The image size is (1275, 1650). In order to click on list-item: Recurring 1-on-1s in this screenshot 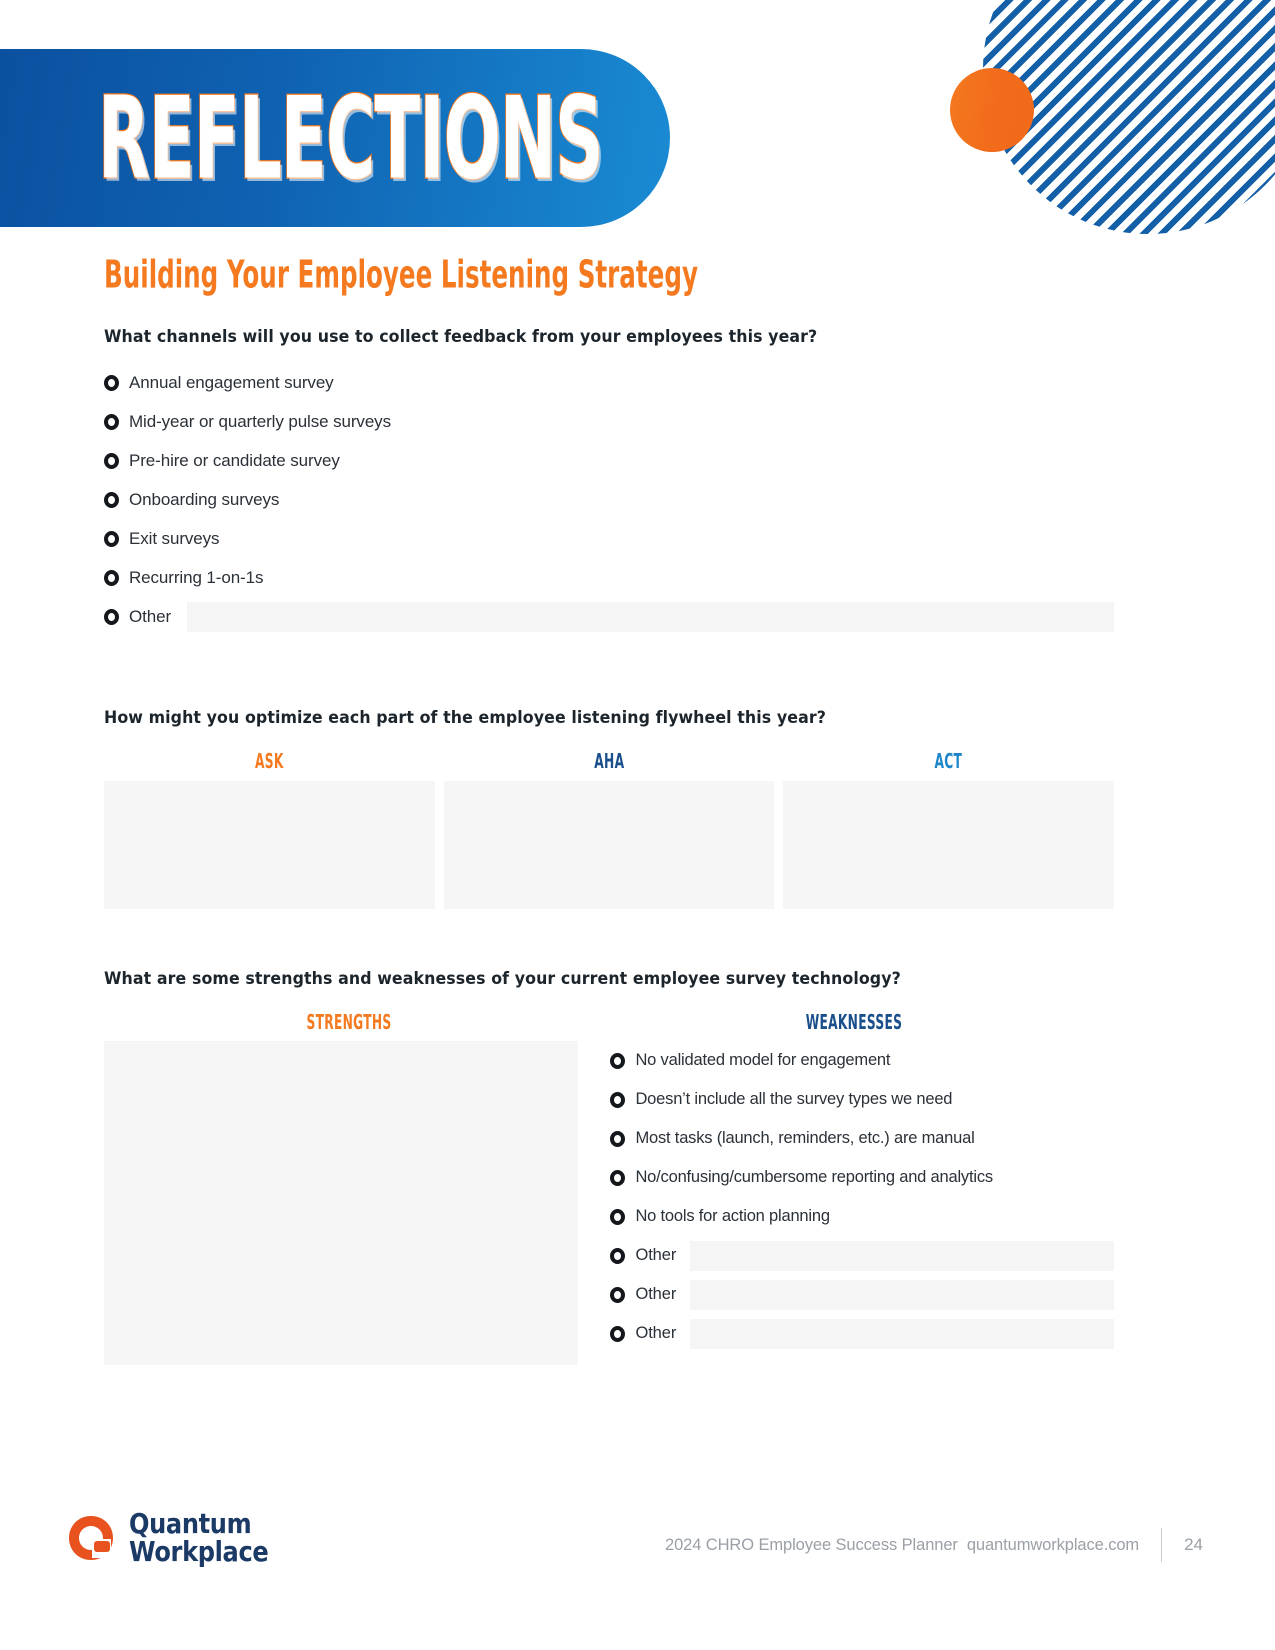, I will do `click(609, 577)`.